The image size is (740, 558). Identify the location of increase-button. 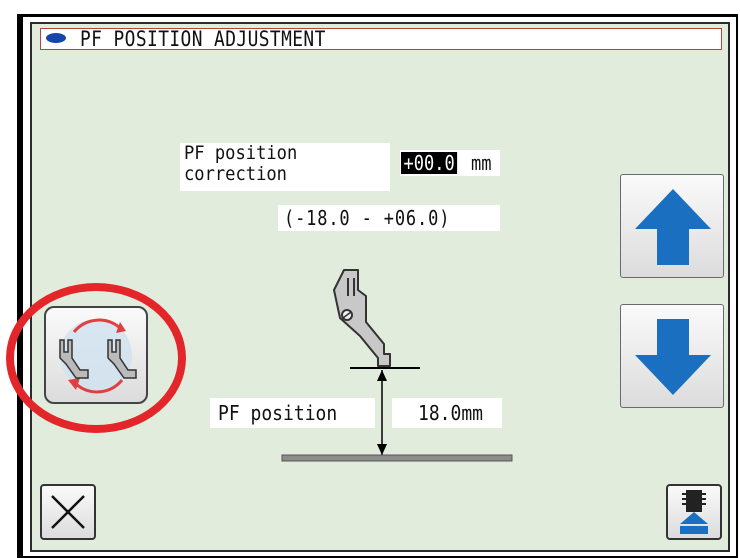
(672, 226).